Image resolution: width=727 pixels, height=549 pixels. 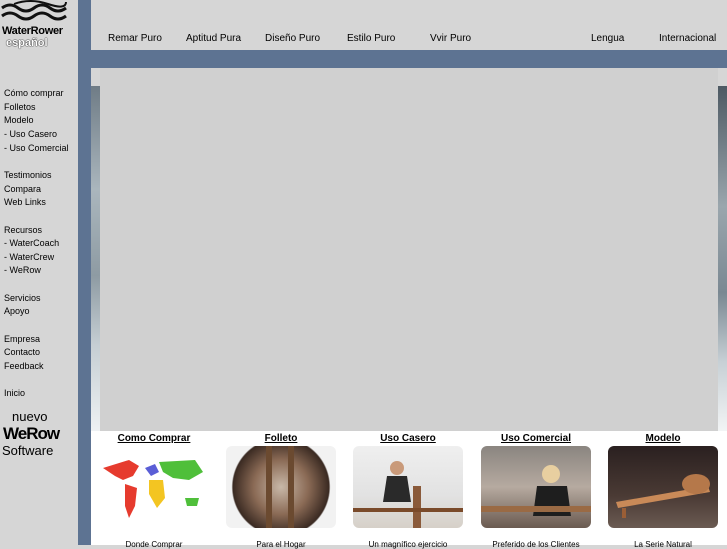 I want to click on waterrower-logo: WaterRower español, so click(x=39, y=26).